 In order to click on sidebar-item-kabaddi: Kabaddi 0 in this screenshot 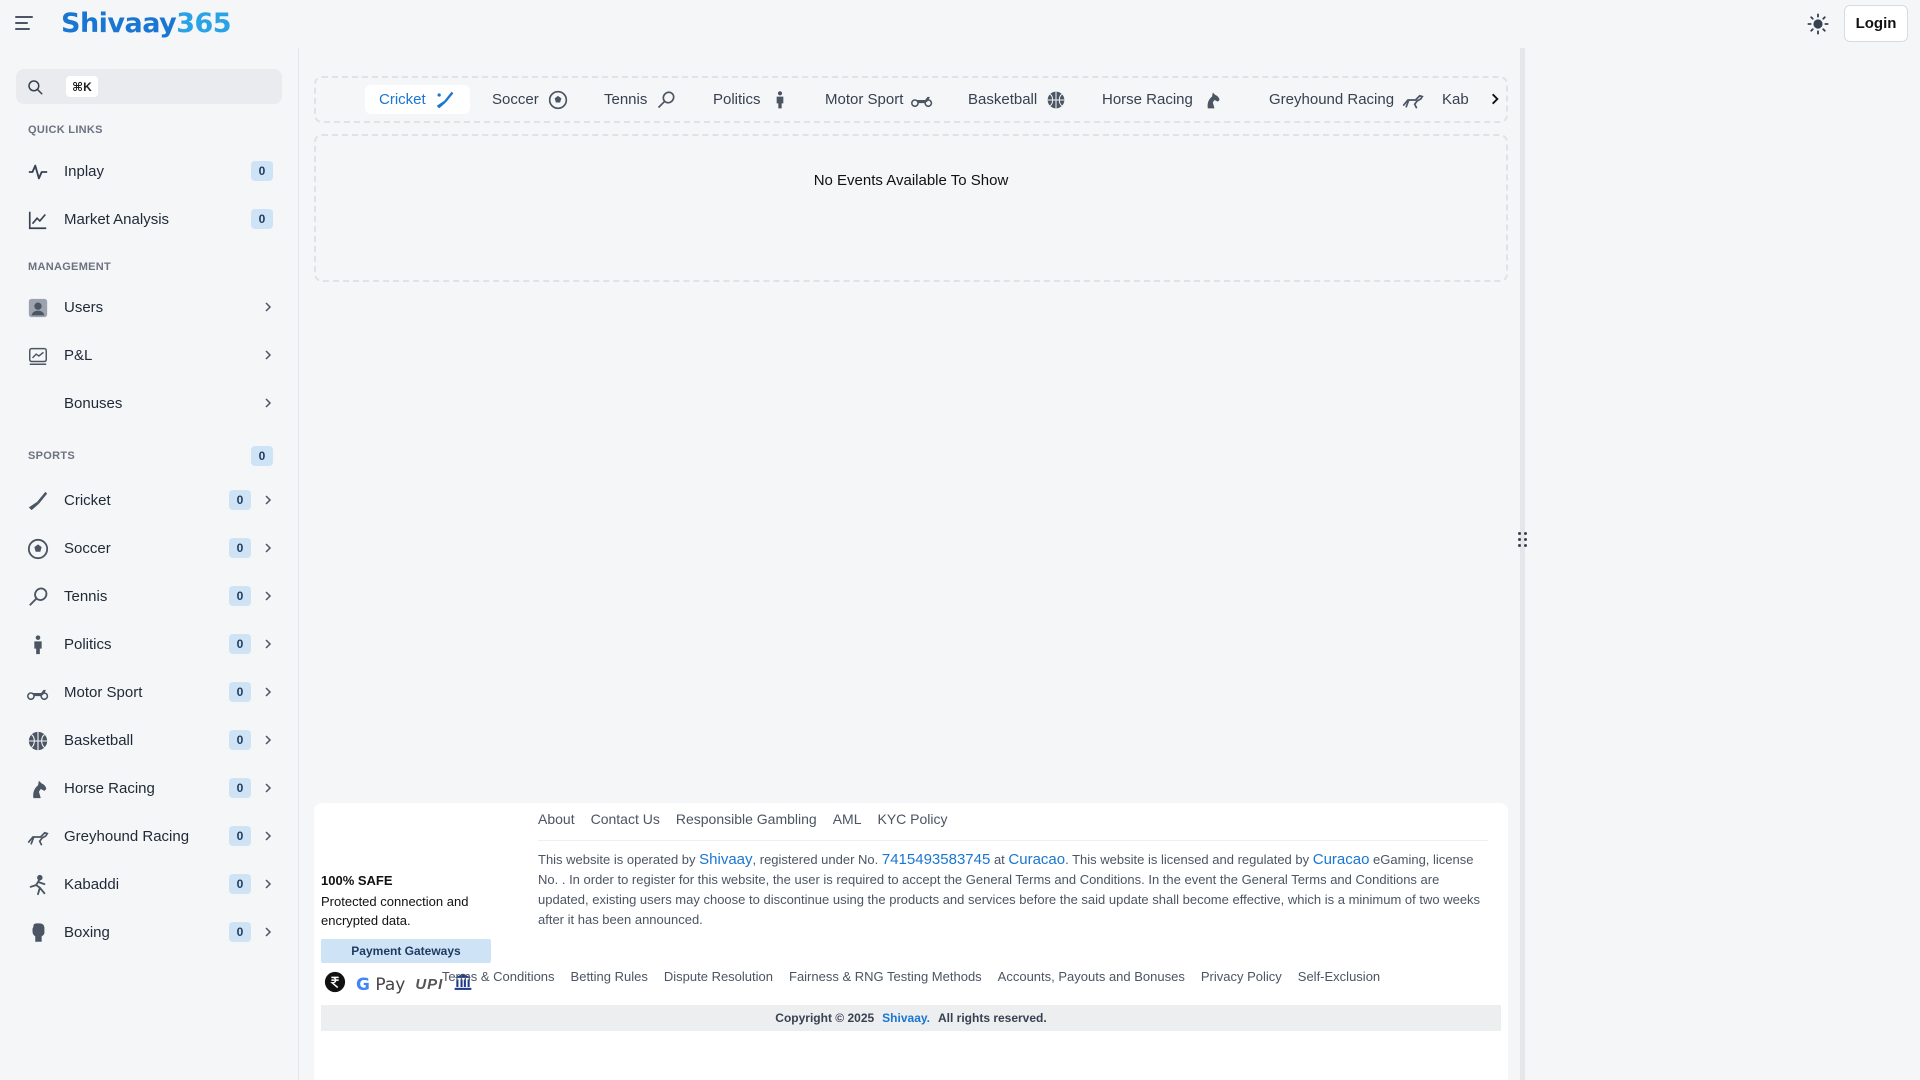, I will do `click(149, 884)`.